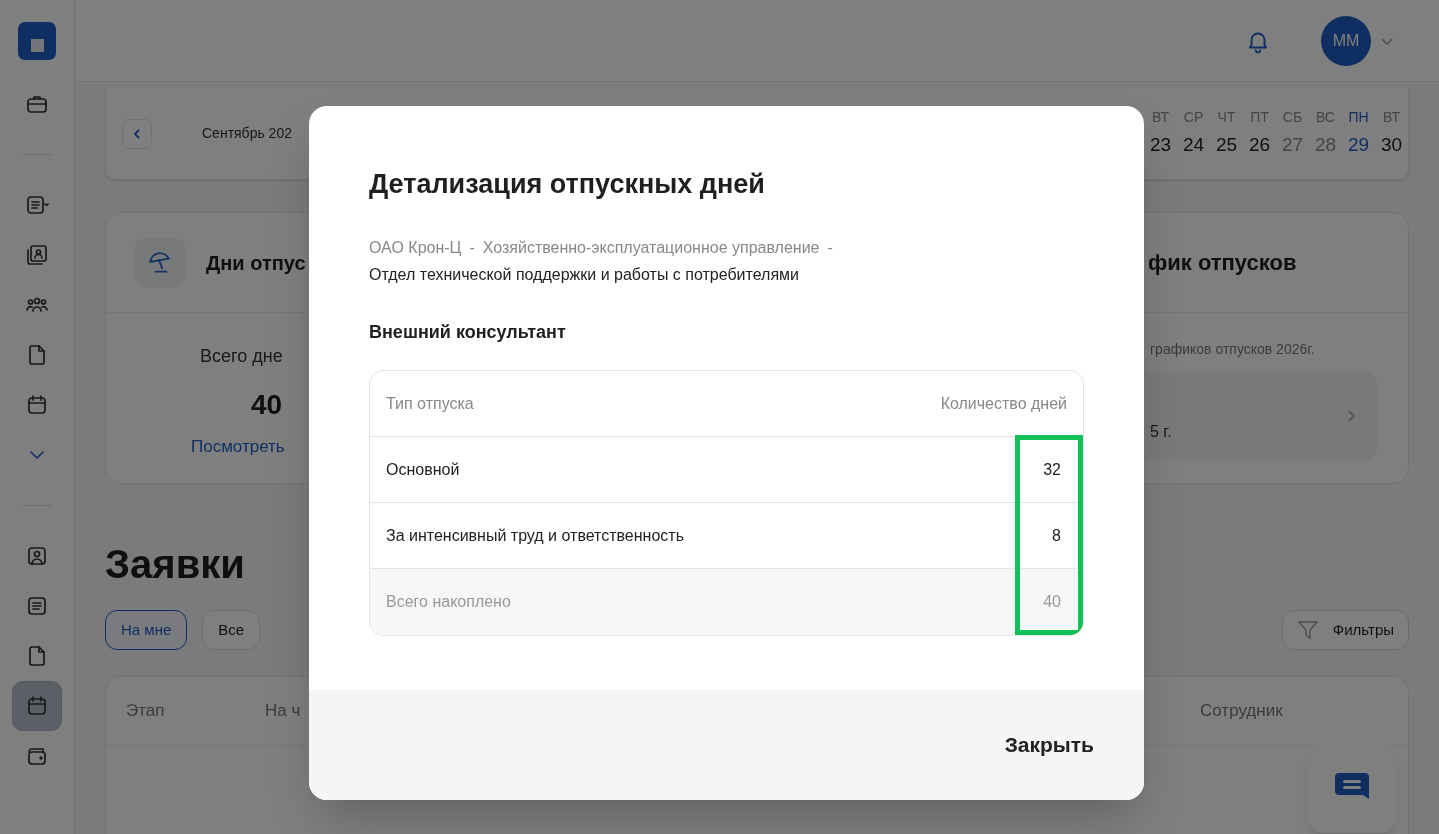  What do you see at coordinates (1352, 788) in the screenshot?
I see `chat-button` at bounding box center [1352, 788].